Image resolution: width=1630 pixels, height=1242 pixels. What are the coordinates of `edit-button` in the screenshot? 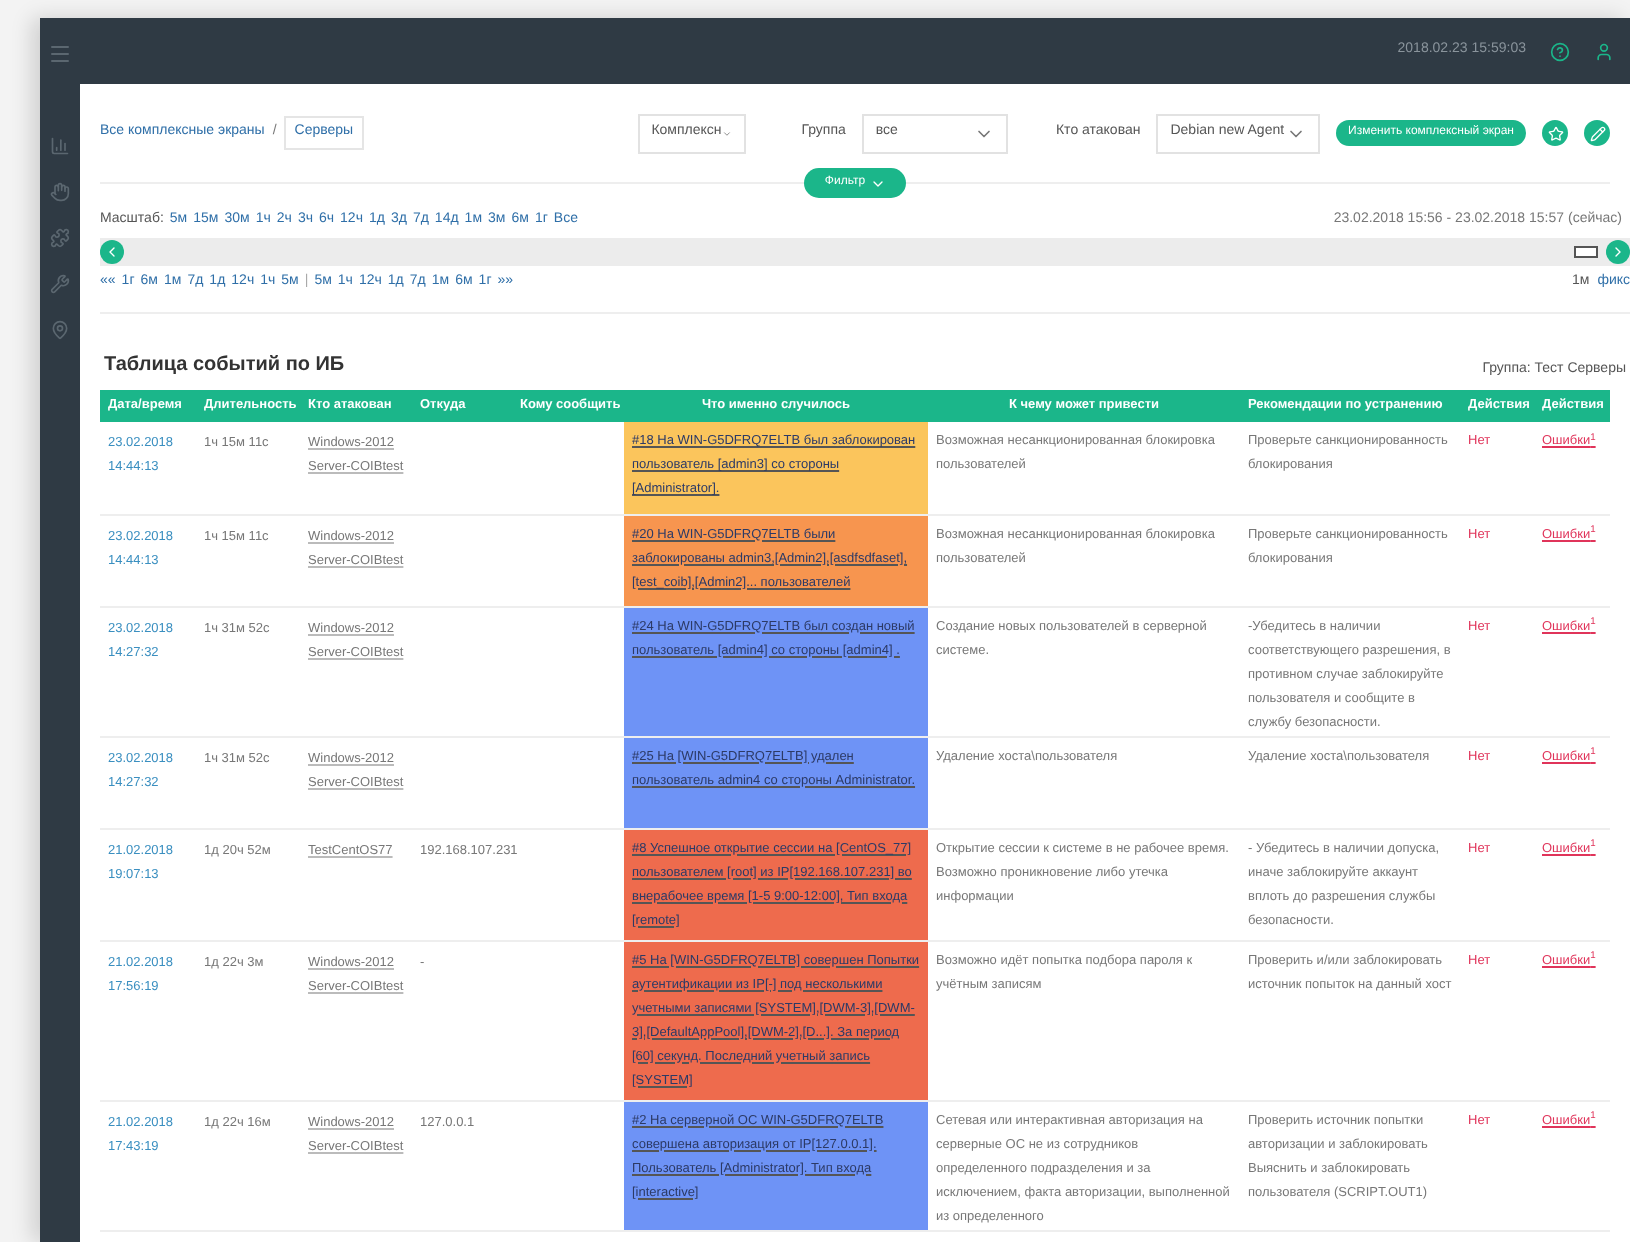 It's located at (1597, 133).